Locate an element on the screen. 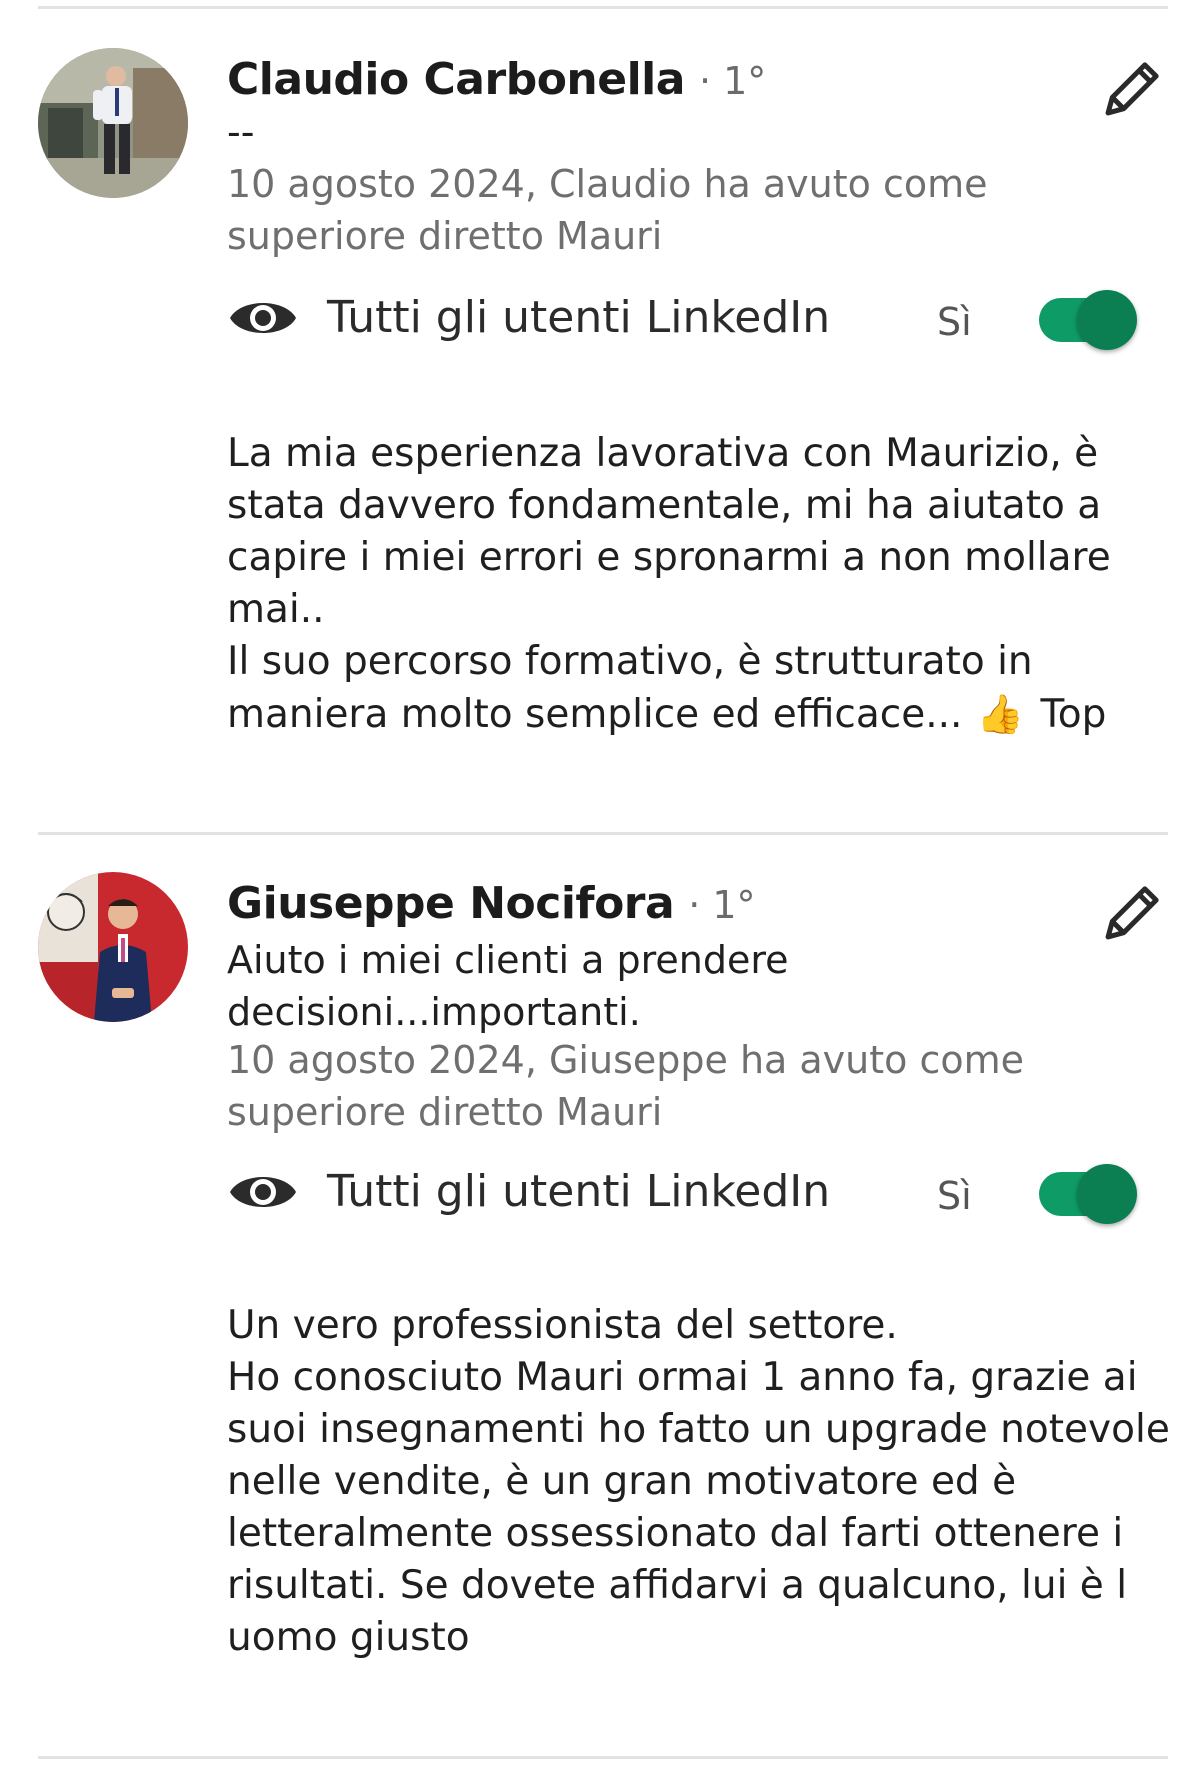  name-line: Giuseppe Nocifora · 1° is located at coordinates (491, 903).